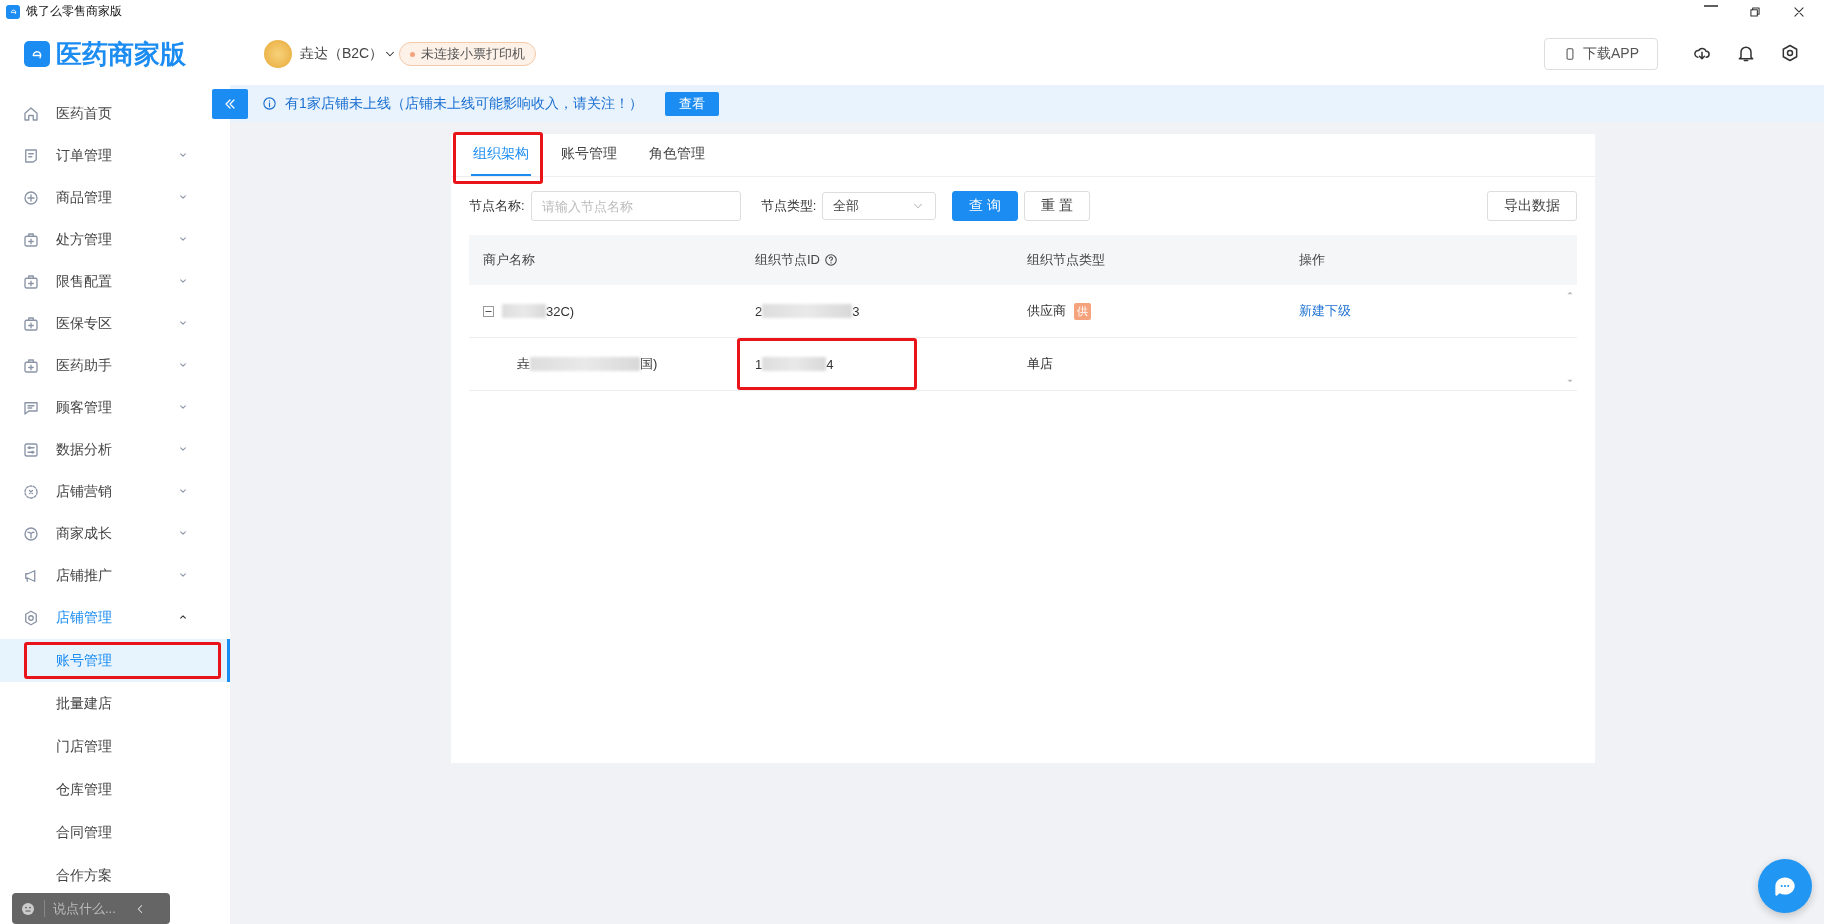  Describe the element at coordinates (121, 54) in the screenshot. I see `logo-text: 医药商家版` at that location.